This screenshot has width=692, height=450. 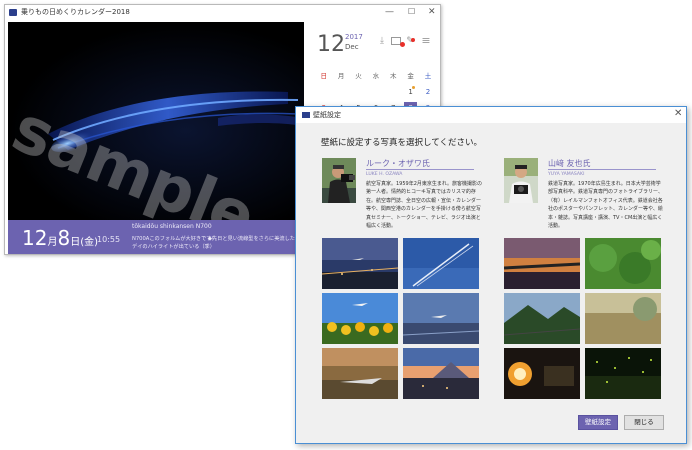 What do you see at coordinates (623, 318) in the screenshot?
I see `photo-thumbnail-autumn-field` at bounding box center [623, 318].